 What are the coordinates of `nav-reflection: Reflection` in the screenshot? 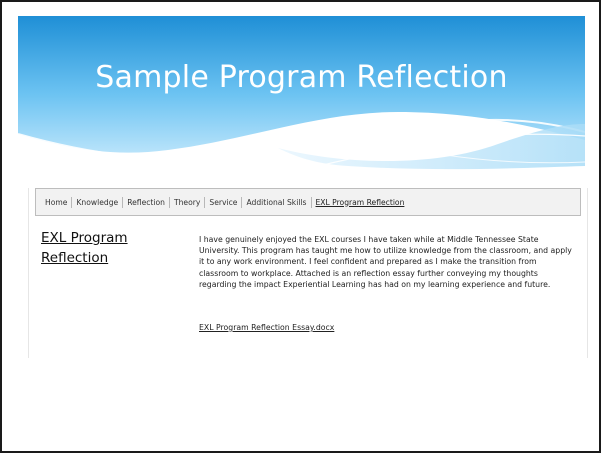 It's located at (146, 202).